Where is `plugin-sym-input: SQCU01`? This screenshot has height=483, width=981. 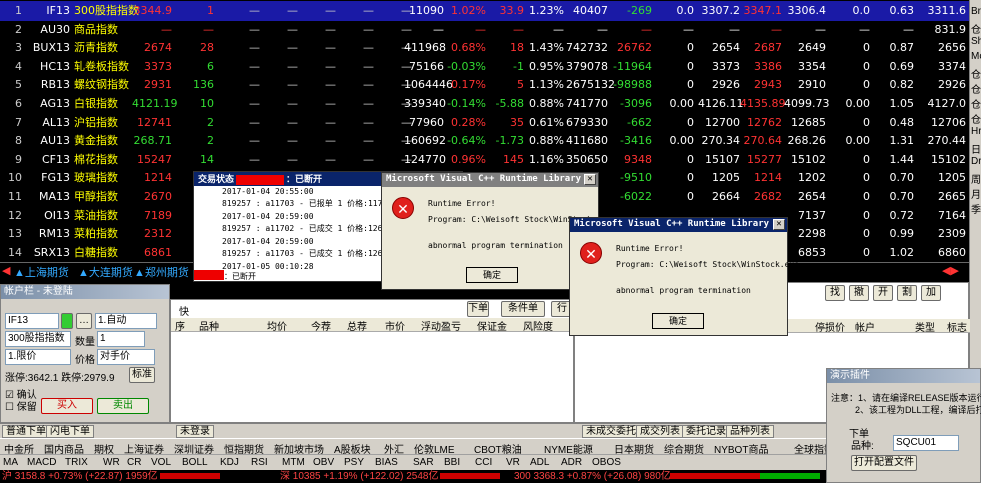 plugin-sym-input: SQCU01 is located at coordinates (926, 443).